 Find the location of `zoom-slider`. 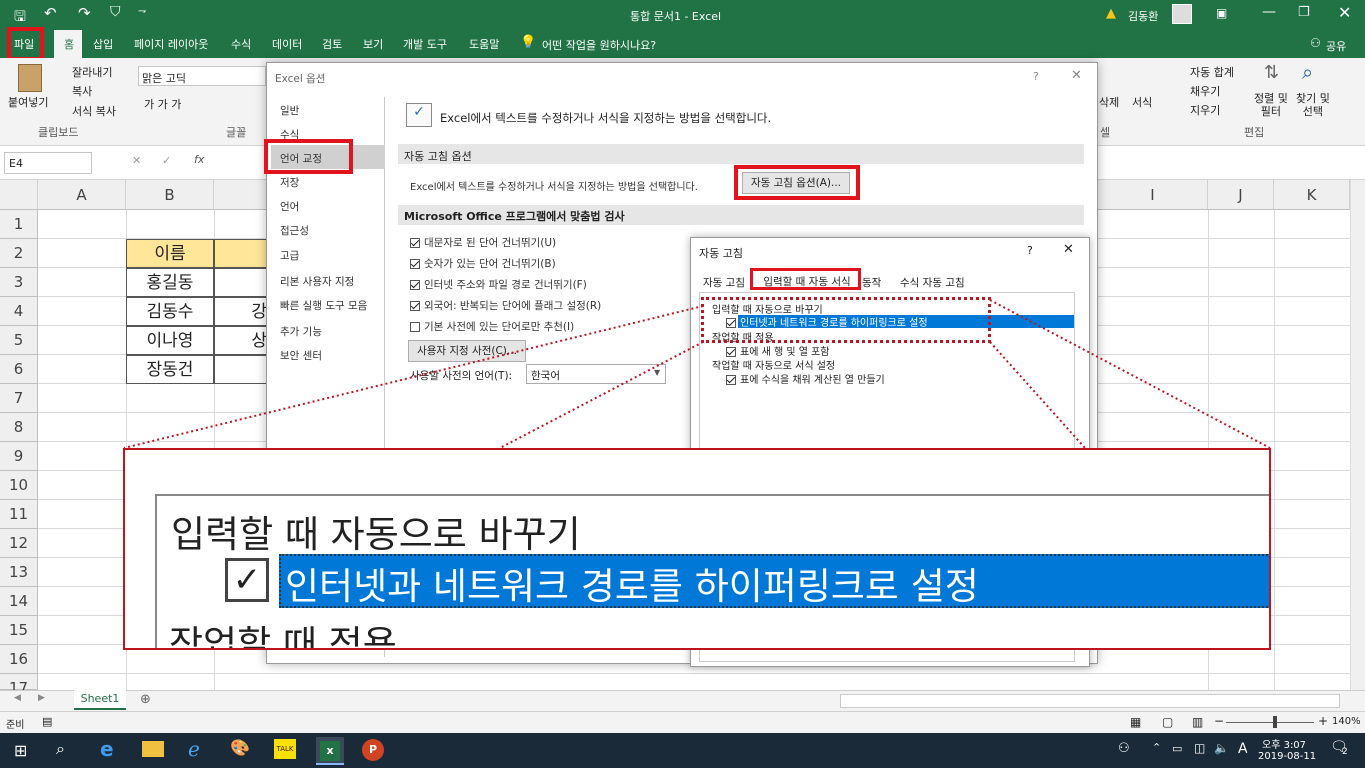

zoom-slider is located at coordinates (1270, 722).